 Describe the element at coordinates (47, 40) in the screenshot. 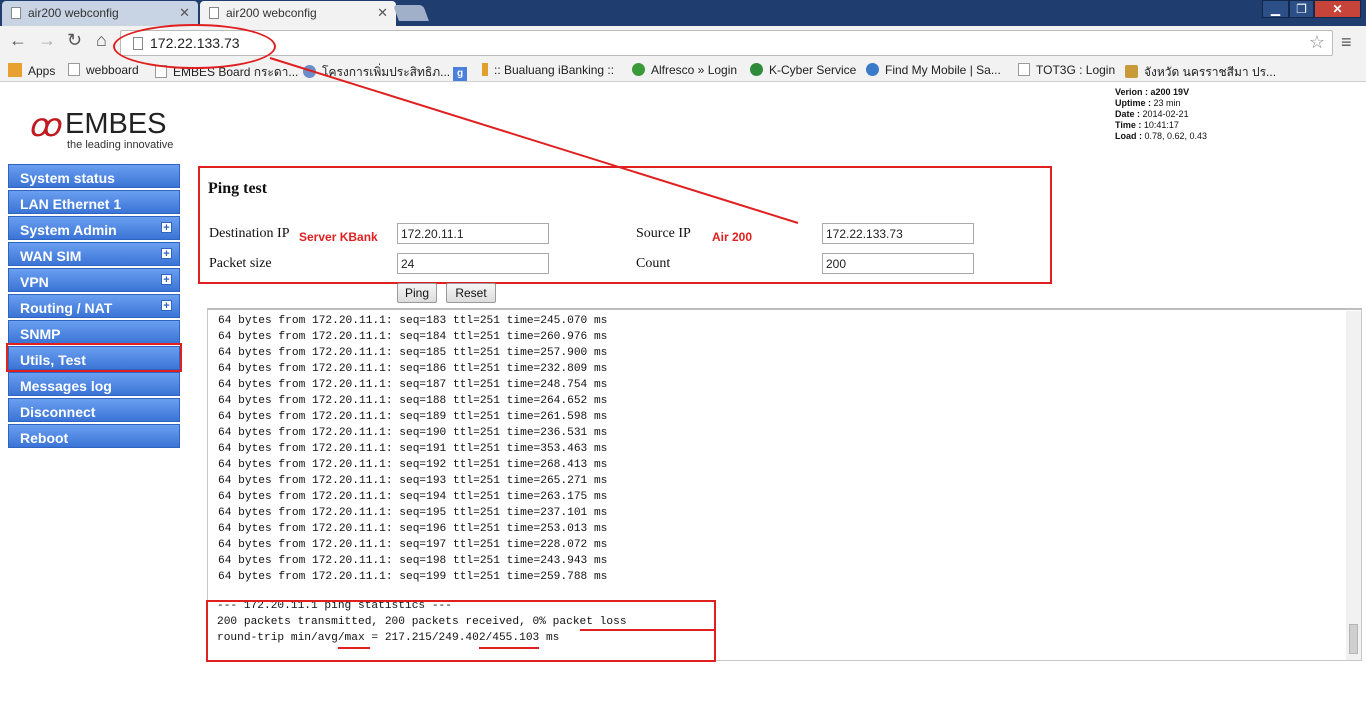

I see `forward-arrow-icon: →` at that location.